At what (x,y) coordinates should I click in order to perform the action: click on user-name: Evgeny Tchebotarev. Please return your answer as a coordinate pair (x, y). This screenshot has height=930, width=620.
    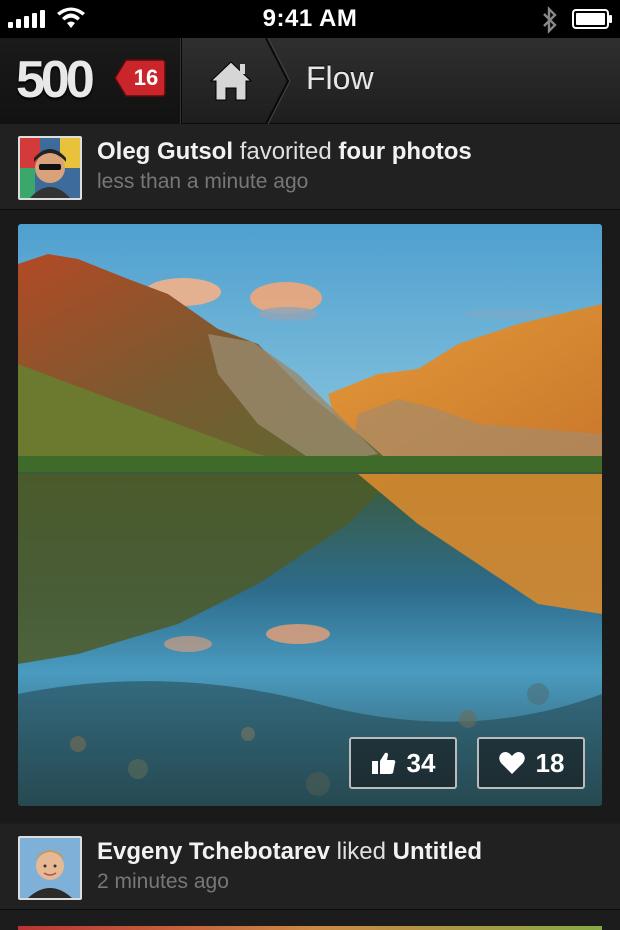
    Looking at the image, I should click on (213, 851).